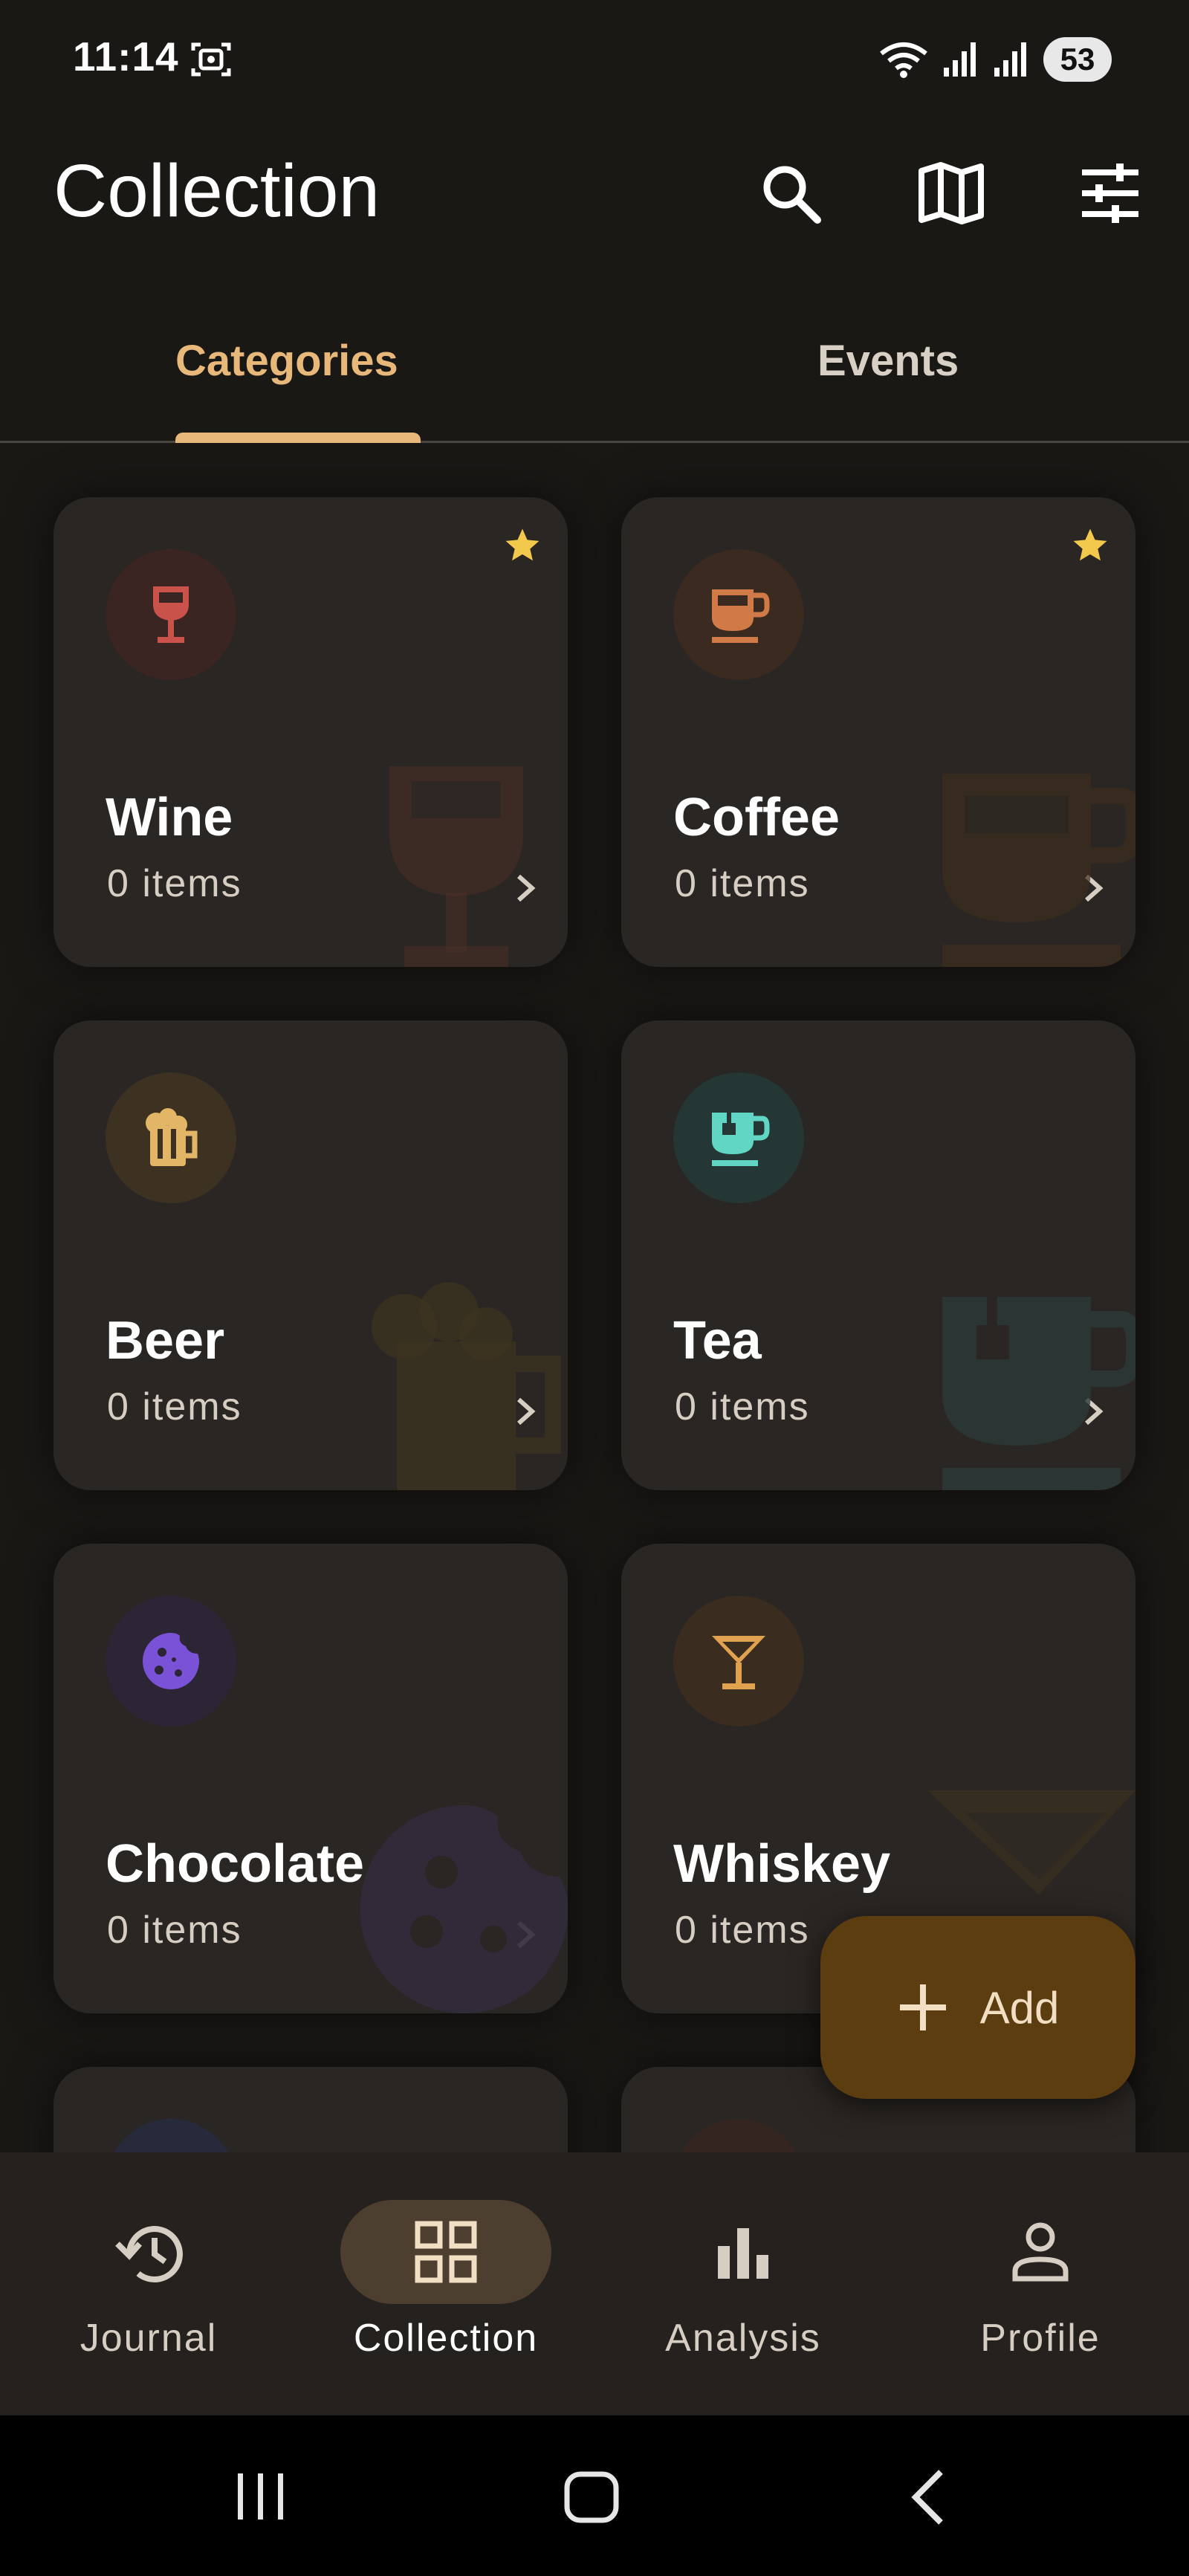 Image resolution: width=1189 pixels, height=2576 pixels. What do you see at coordinates (741, 1139) in the screenshot?
I see `tea-cup-icon` at bounding box center [741, 1139].